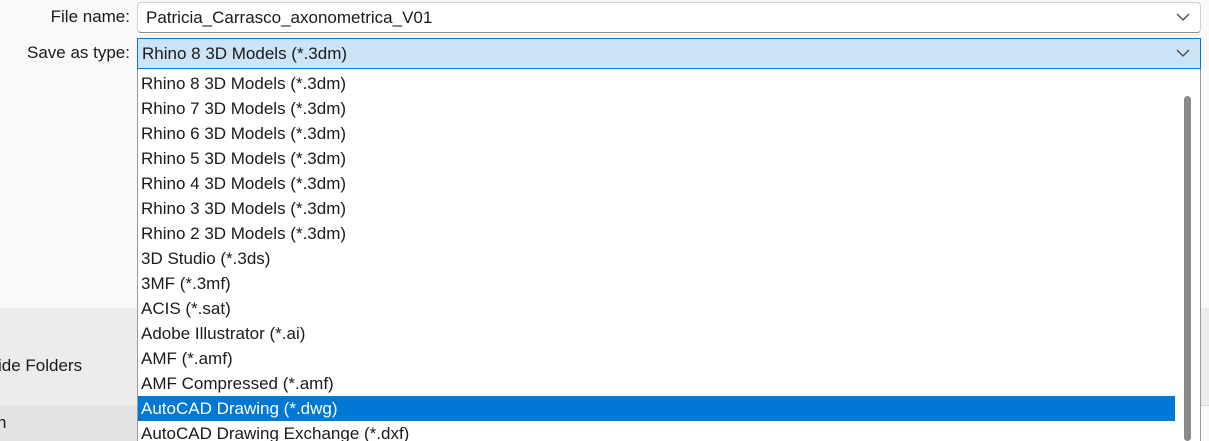 The height and width of the screenshot is (441, 1209). I want to click on file-type-option: AMF Compressed (*.amf), so click(656, 383).